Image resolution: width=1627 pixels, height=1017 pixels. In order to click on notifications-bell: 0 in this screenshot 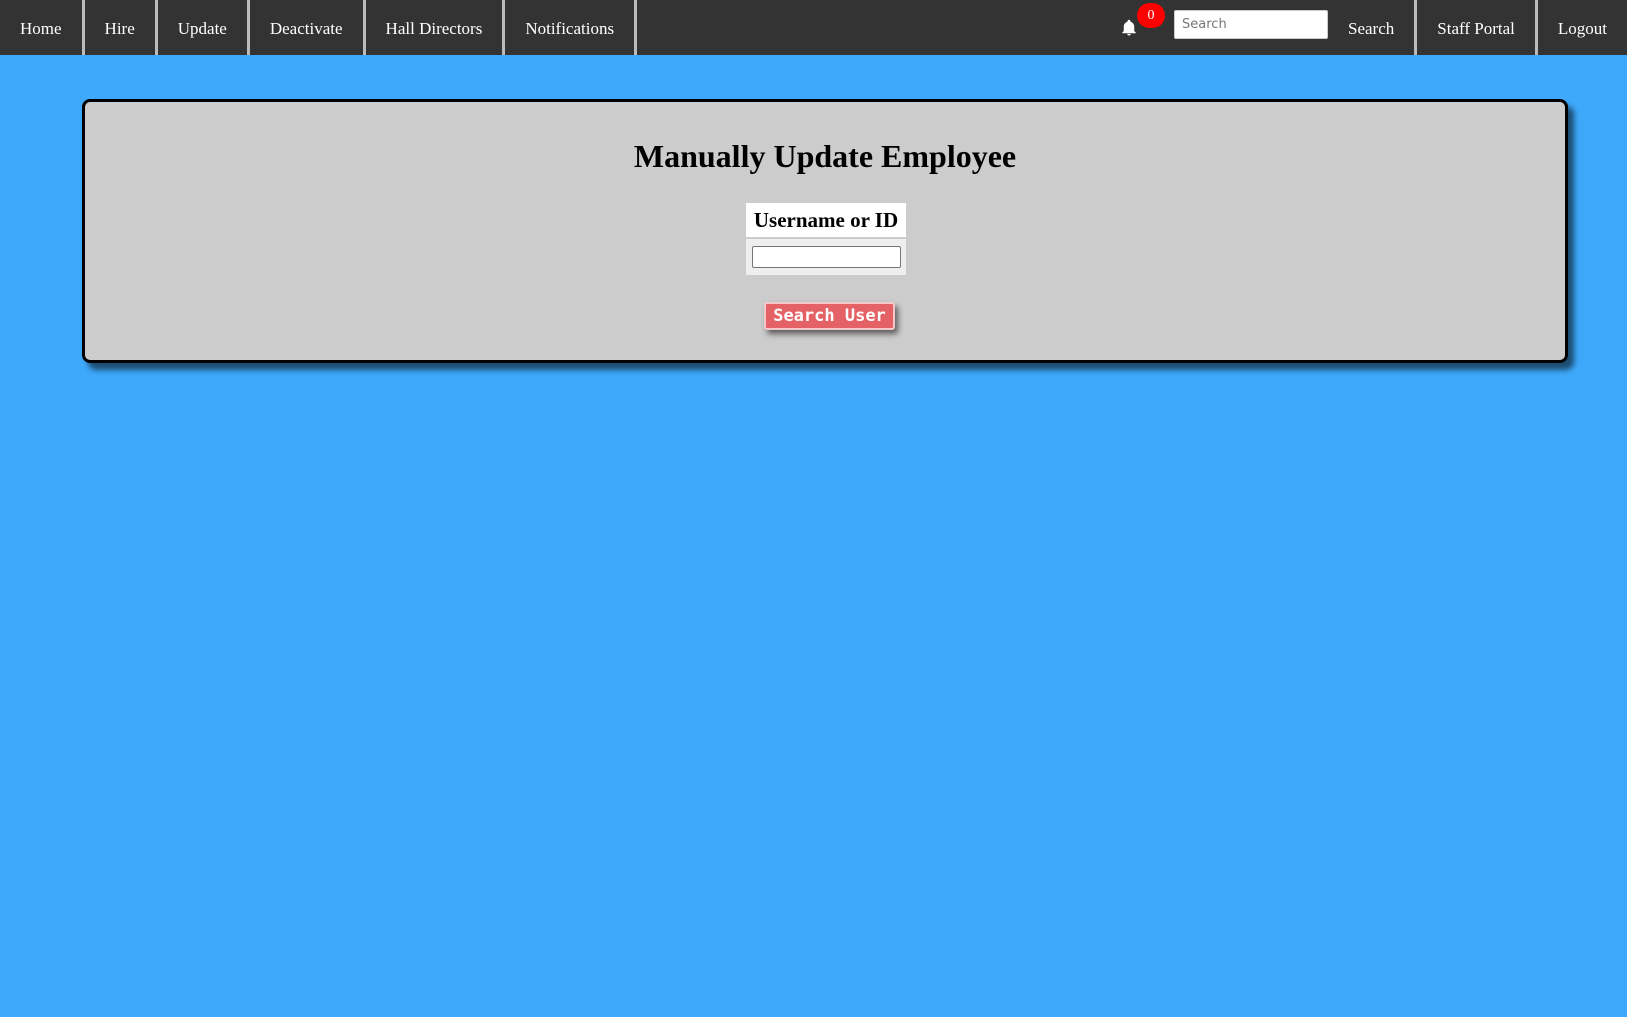, I will do `click(1143, 27)`.